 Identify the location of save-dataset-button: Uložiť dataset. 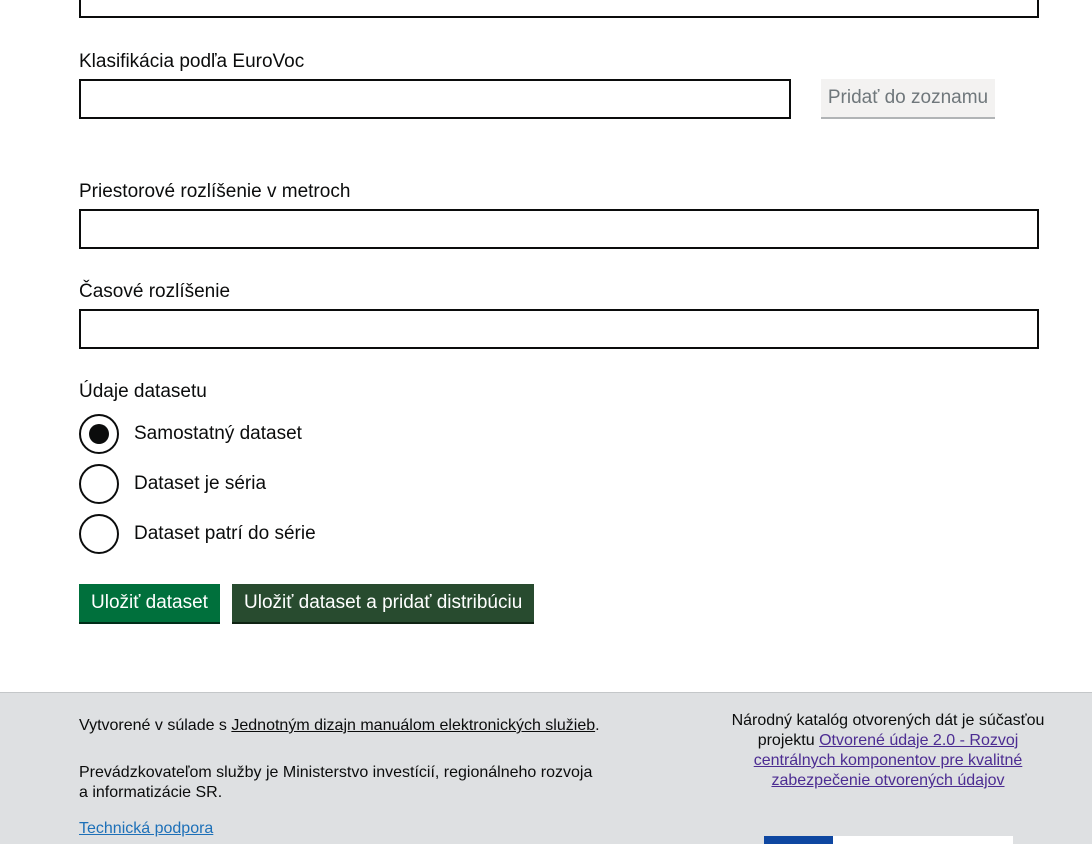
(149, 604).